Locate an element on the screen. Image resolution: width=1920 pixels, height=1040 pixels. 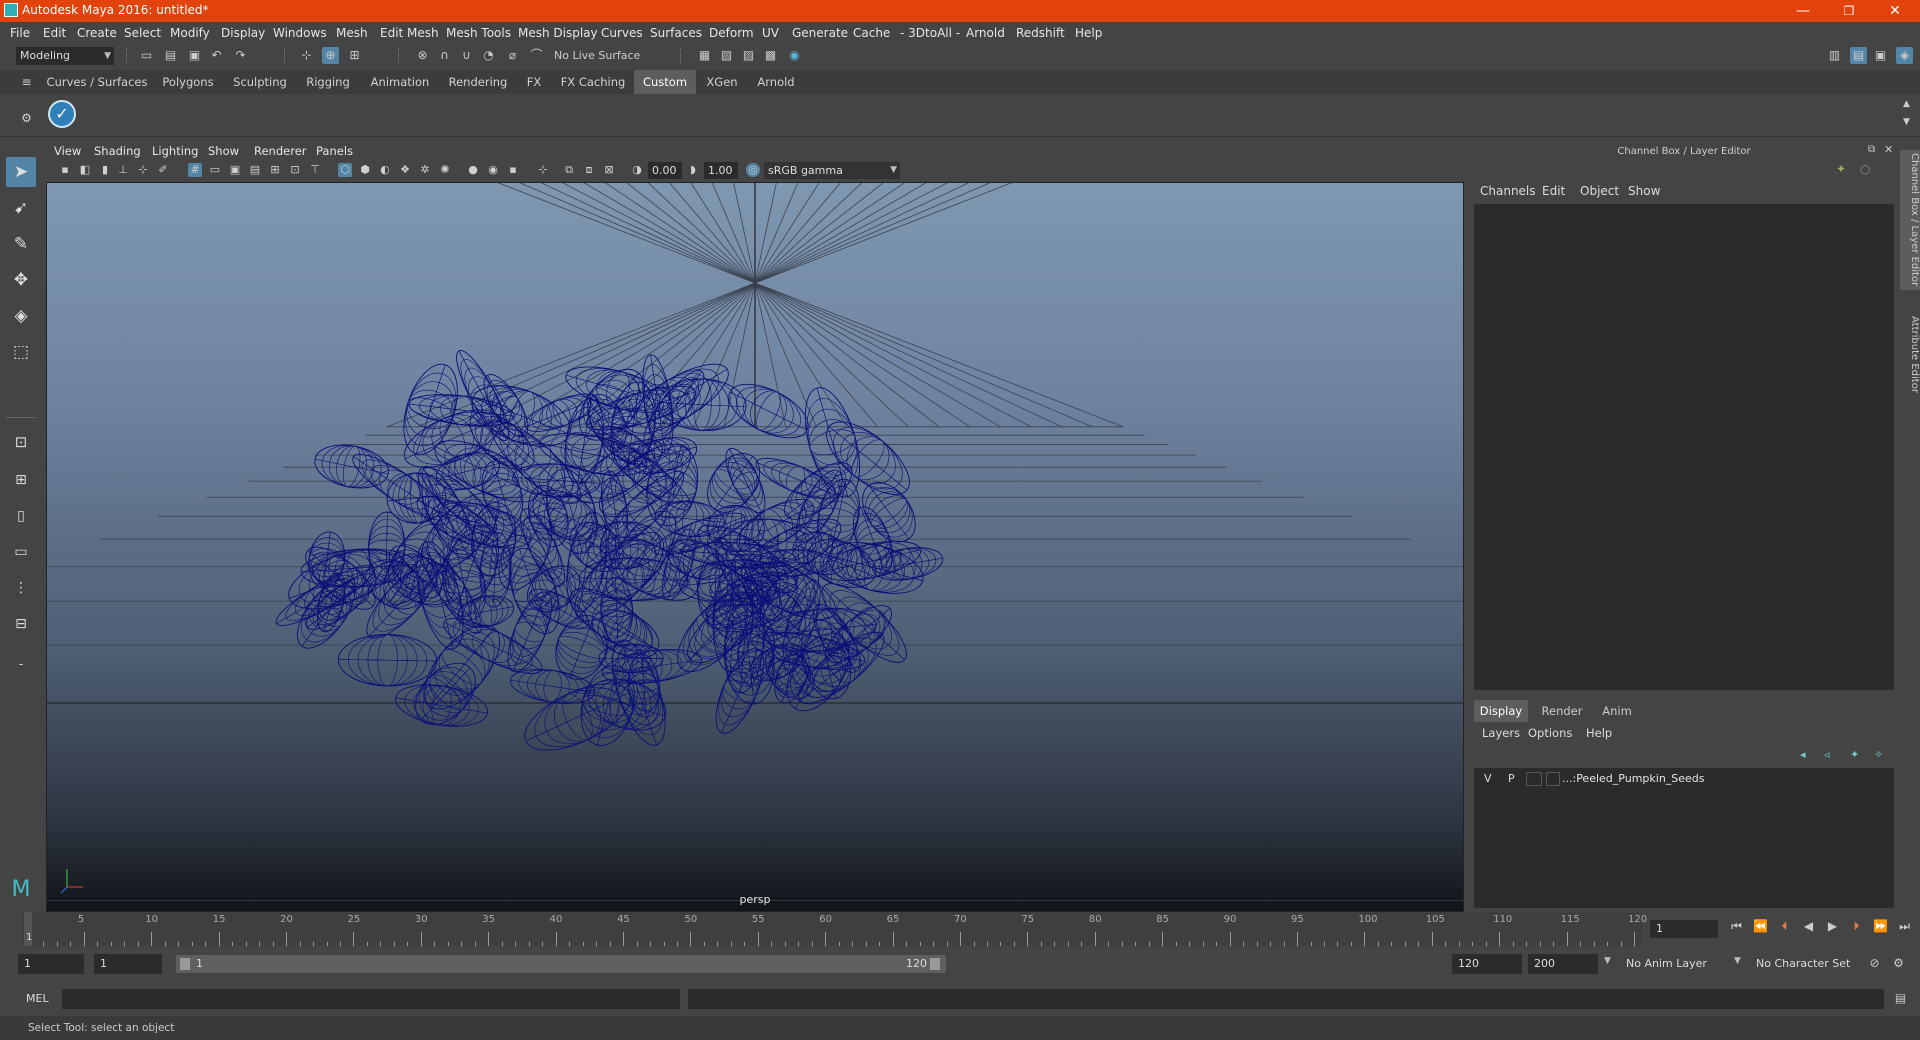
multisample-icon: ⧈ is located at coordinates (589, 170).